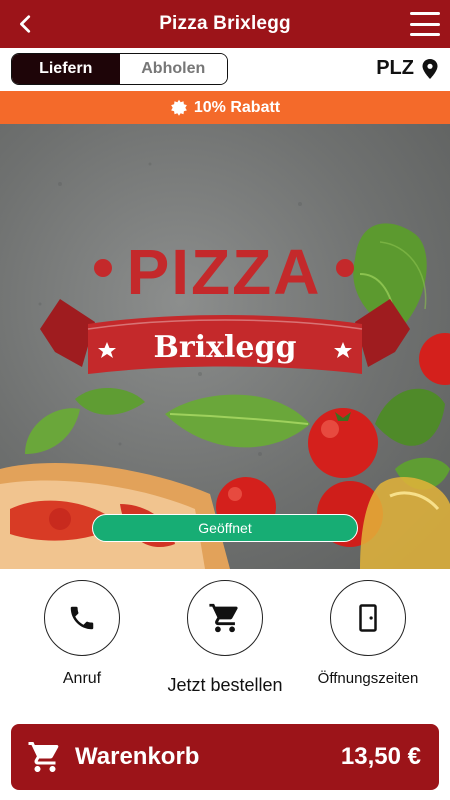  I want to click on page-title: Pizza Brixlegg, so click(225, 23).